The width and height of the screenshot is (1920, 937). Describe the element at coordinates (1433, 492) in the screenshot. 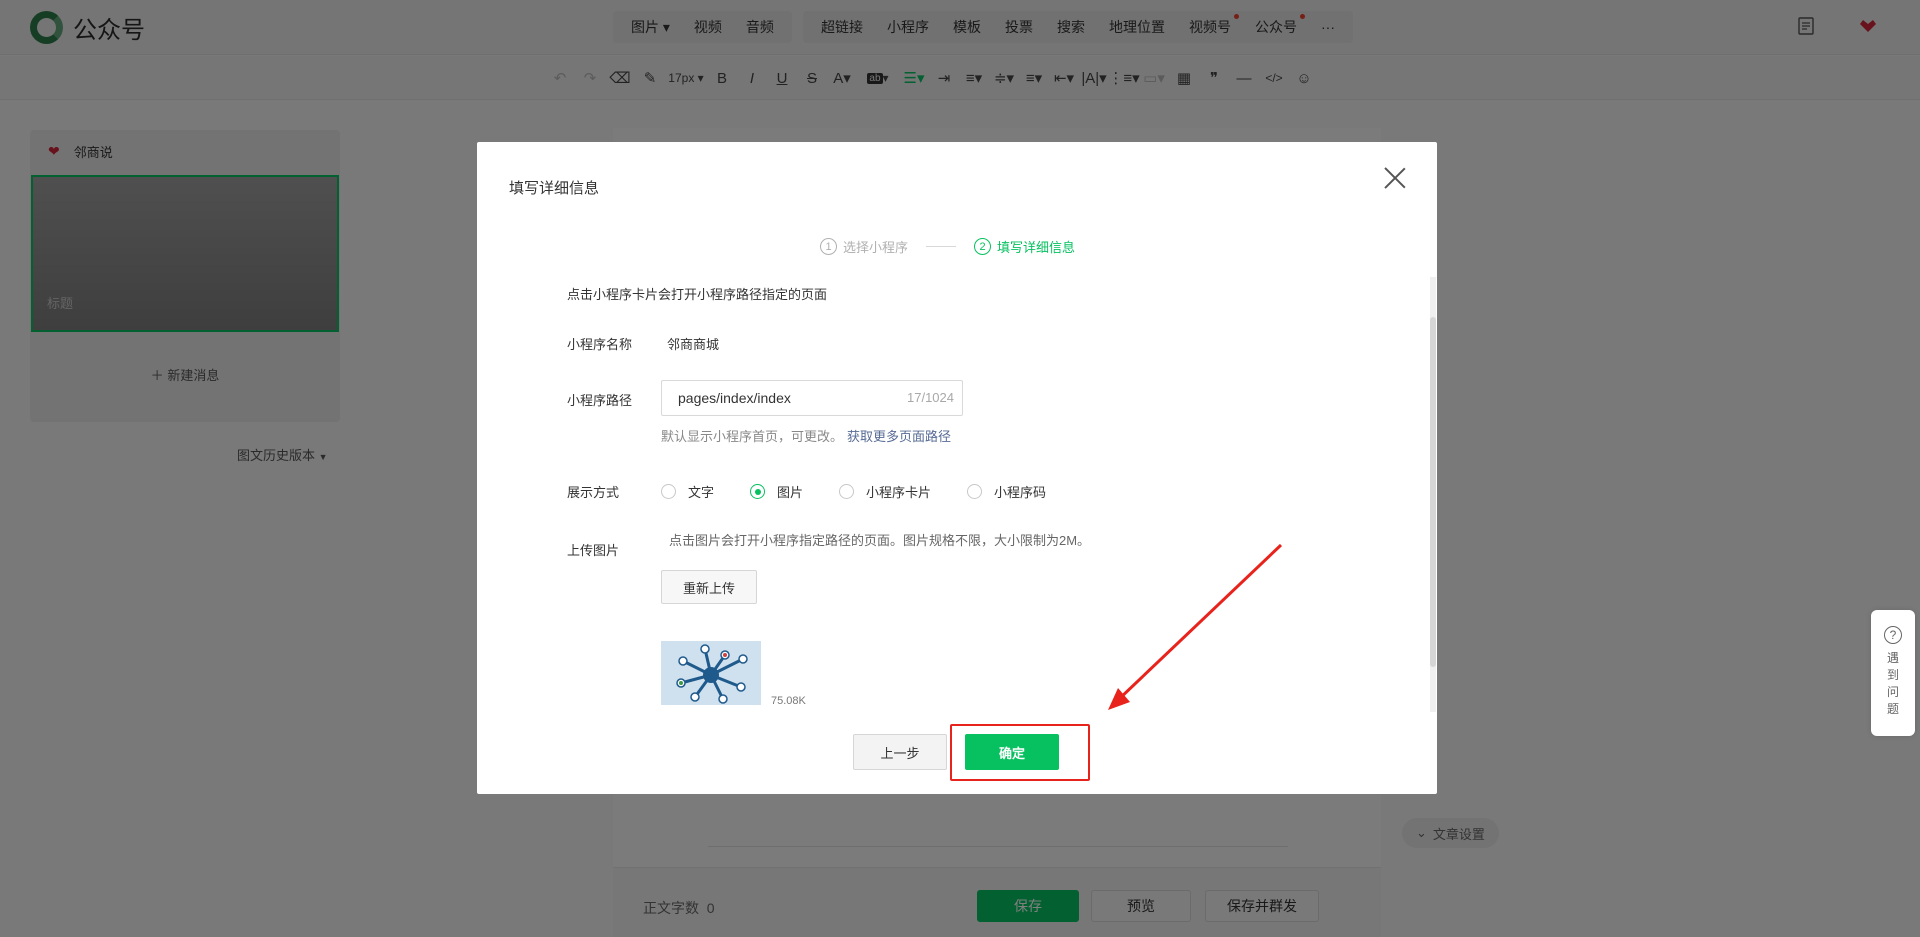

I see `scrollbar-thumb` at that location.